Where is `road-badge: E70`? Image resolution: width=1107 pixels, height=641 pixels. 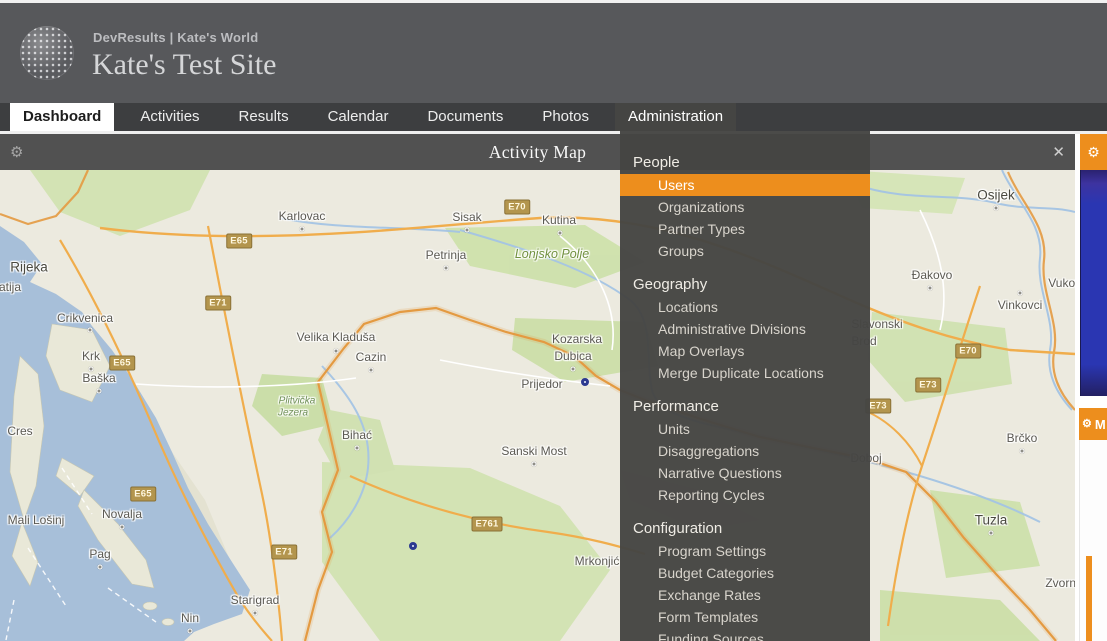 road-badge: E70 is located at coordinates (517, 207).